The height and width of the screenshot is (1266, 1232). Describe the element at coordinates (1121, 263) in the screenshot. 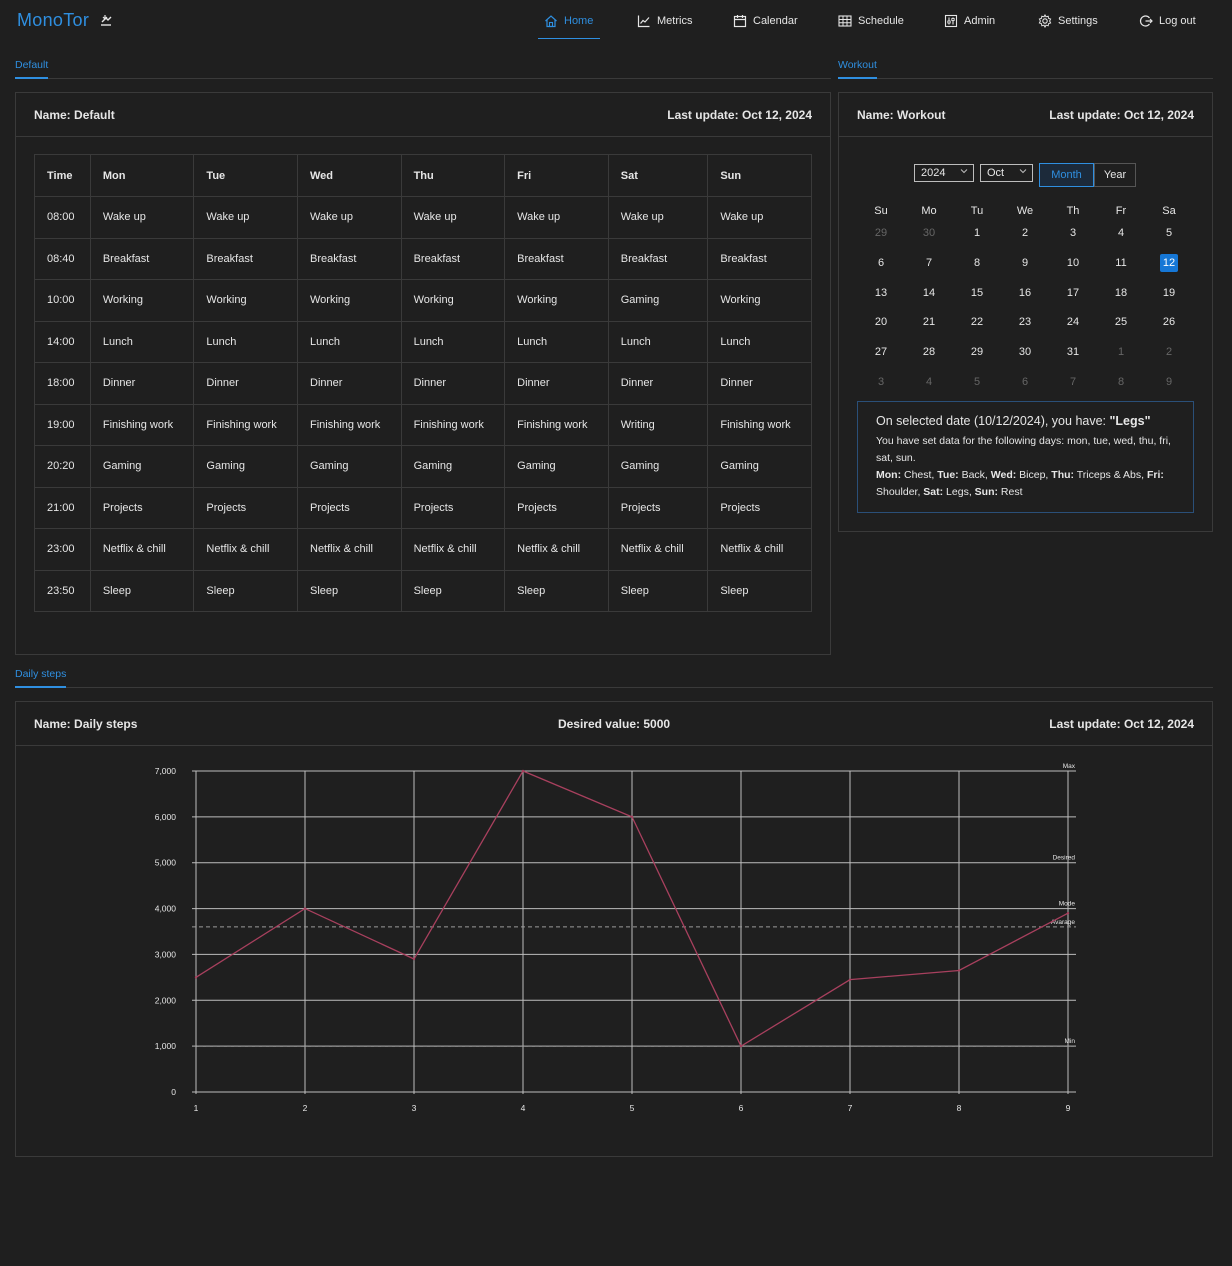

I see `calendar-day: 11` at that location.